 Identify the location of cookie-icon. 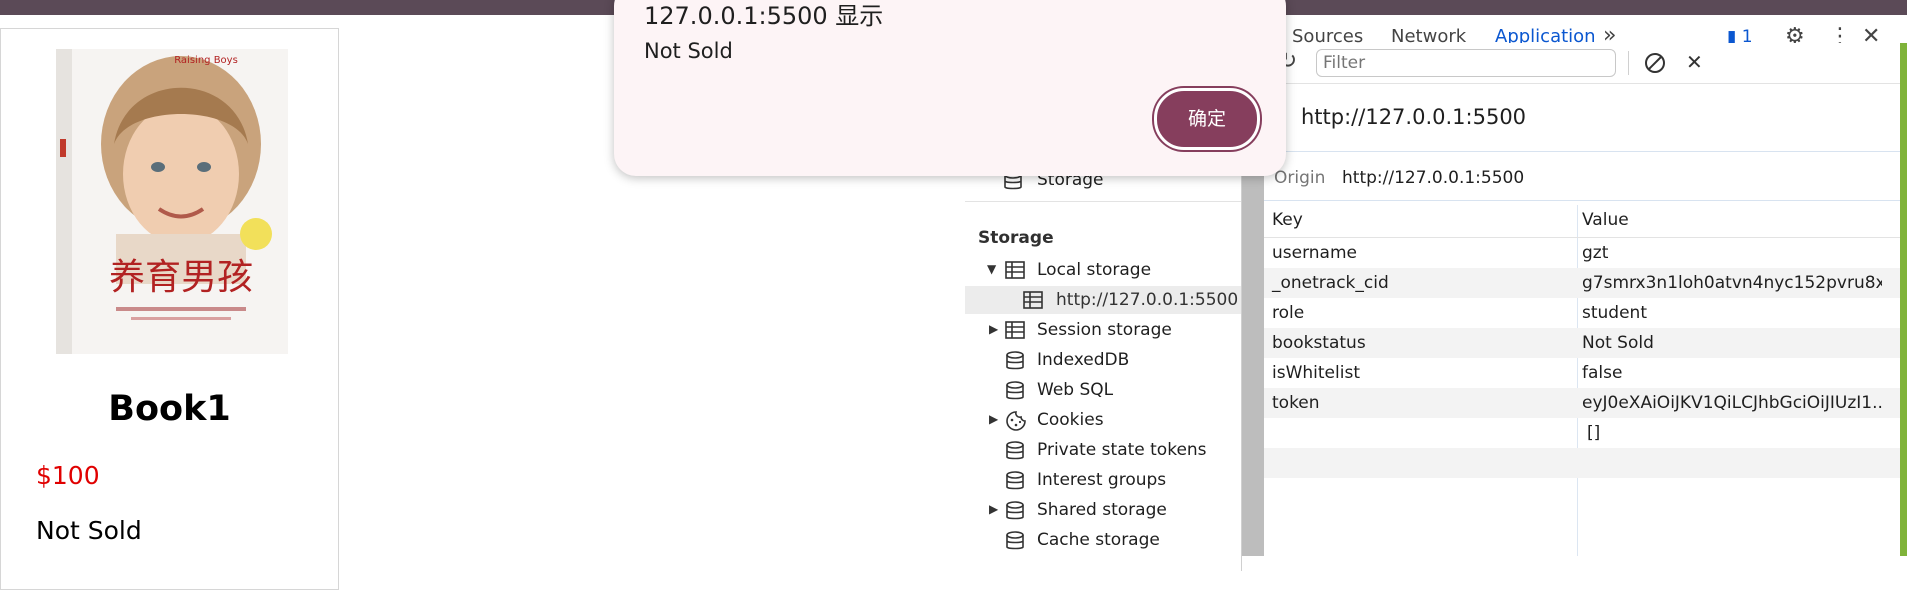
(1016, 421).